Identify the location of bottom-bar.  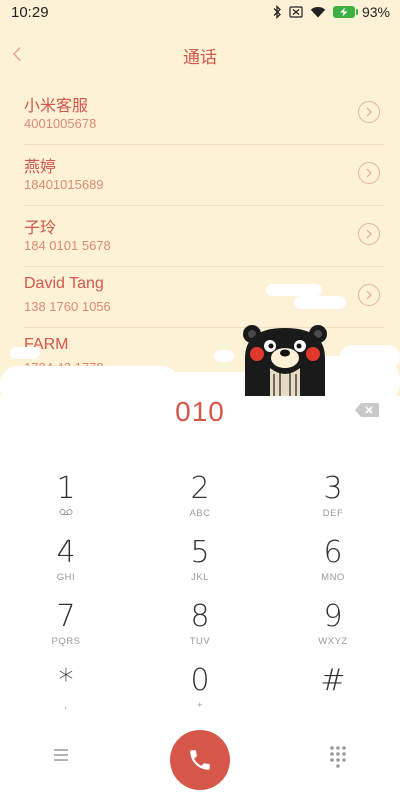
(200, 762).